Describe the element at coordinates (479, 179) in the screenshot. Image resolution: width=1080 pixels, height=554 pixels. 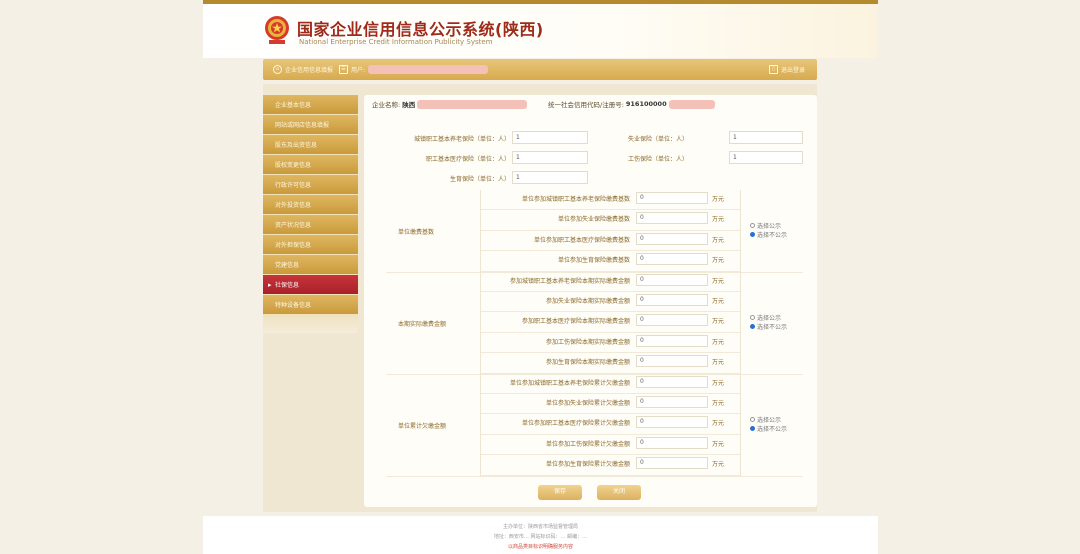
I see `maternity-headcount-label: 生育保险（单位：人）` at that location.